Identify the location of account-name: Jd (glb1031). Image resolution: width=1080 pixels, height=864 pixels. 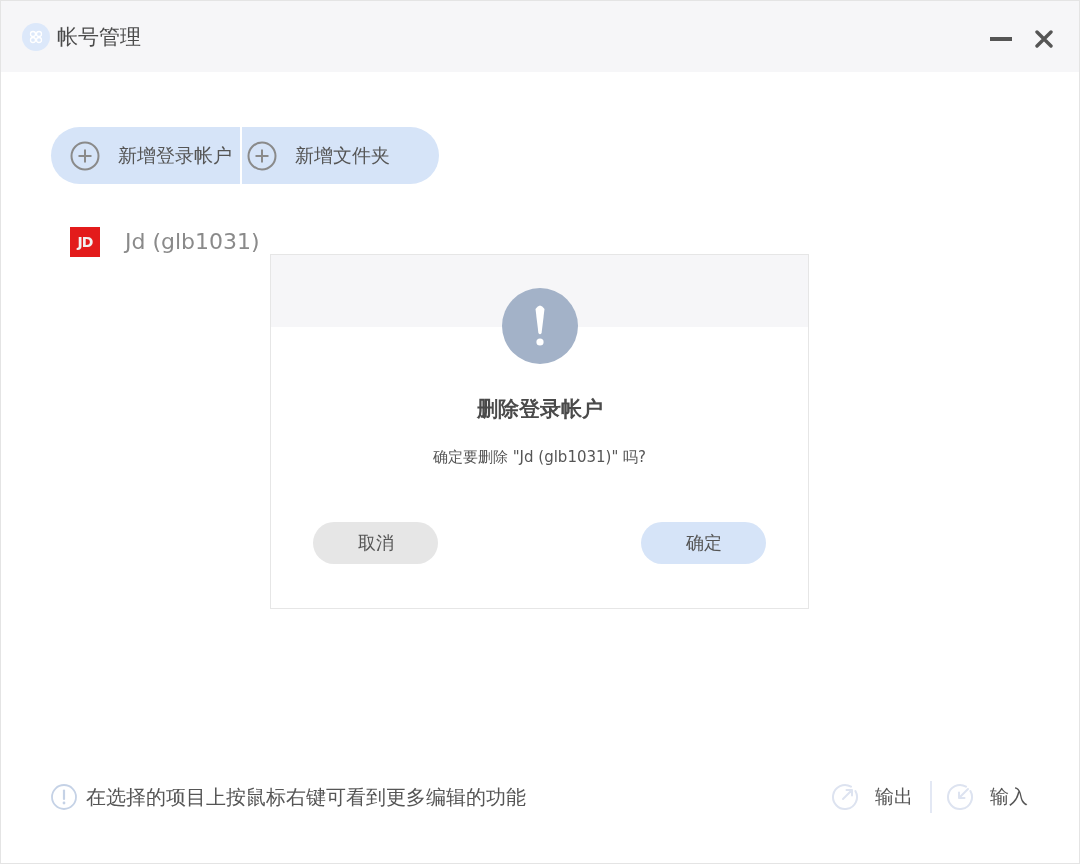
(192, 242).